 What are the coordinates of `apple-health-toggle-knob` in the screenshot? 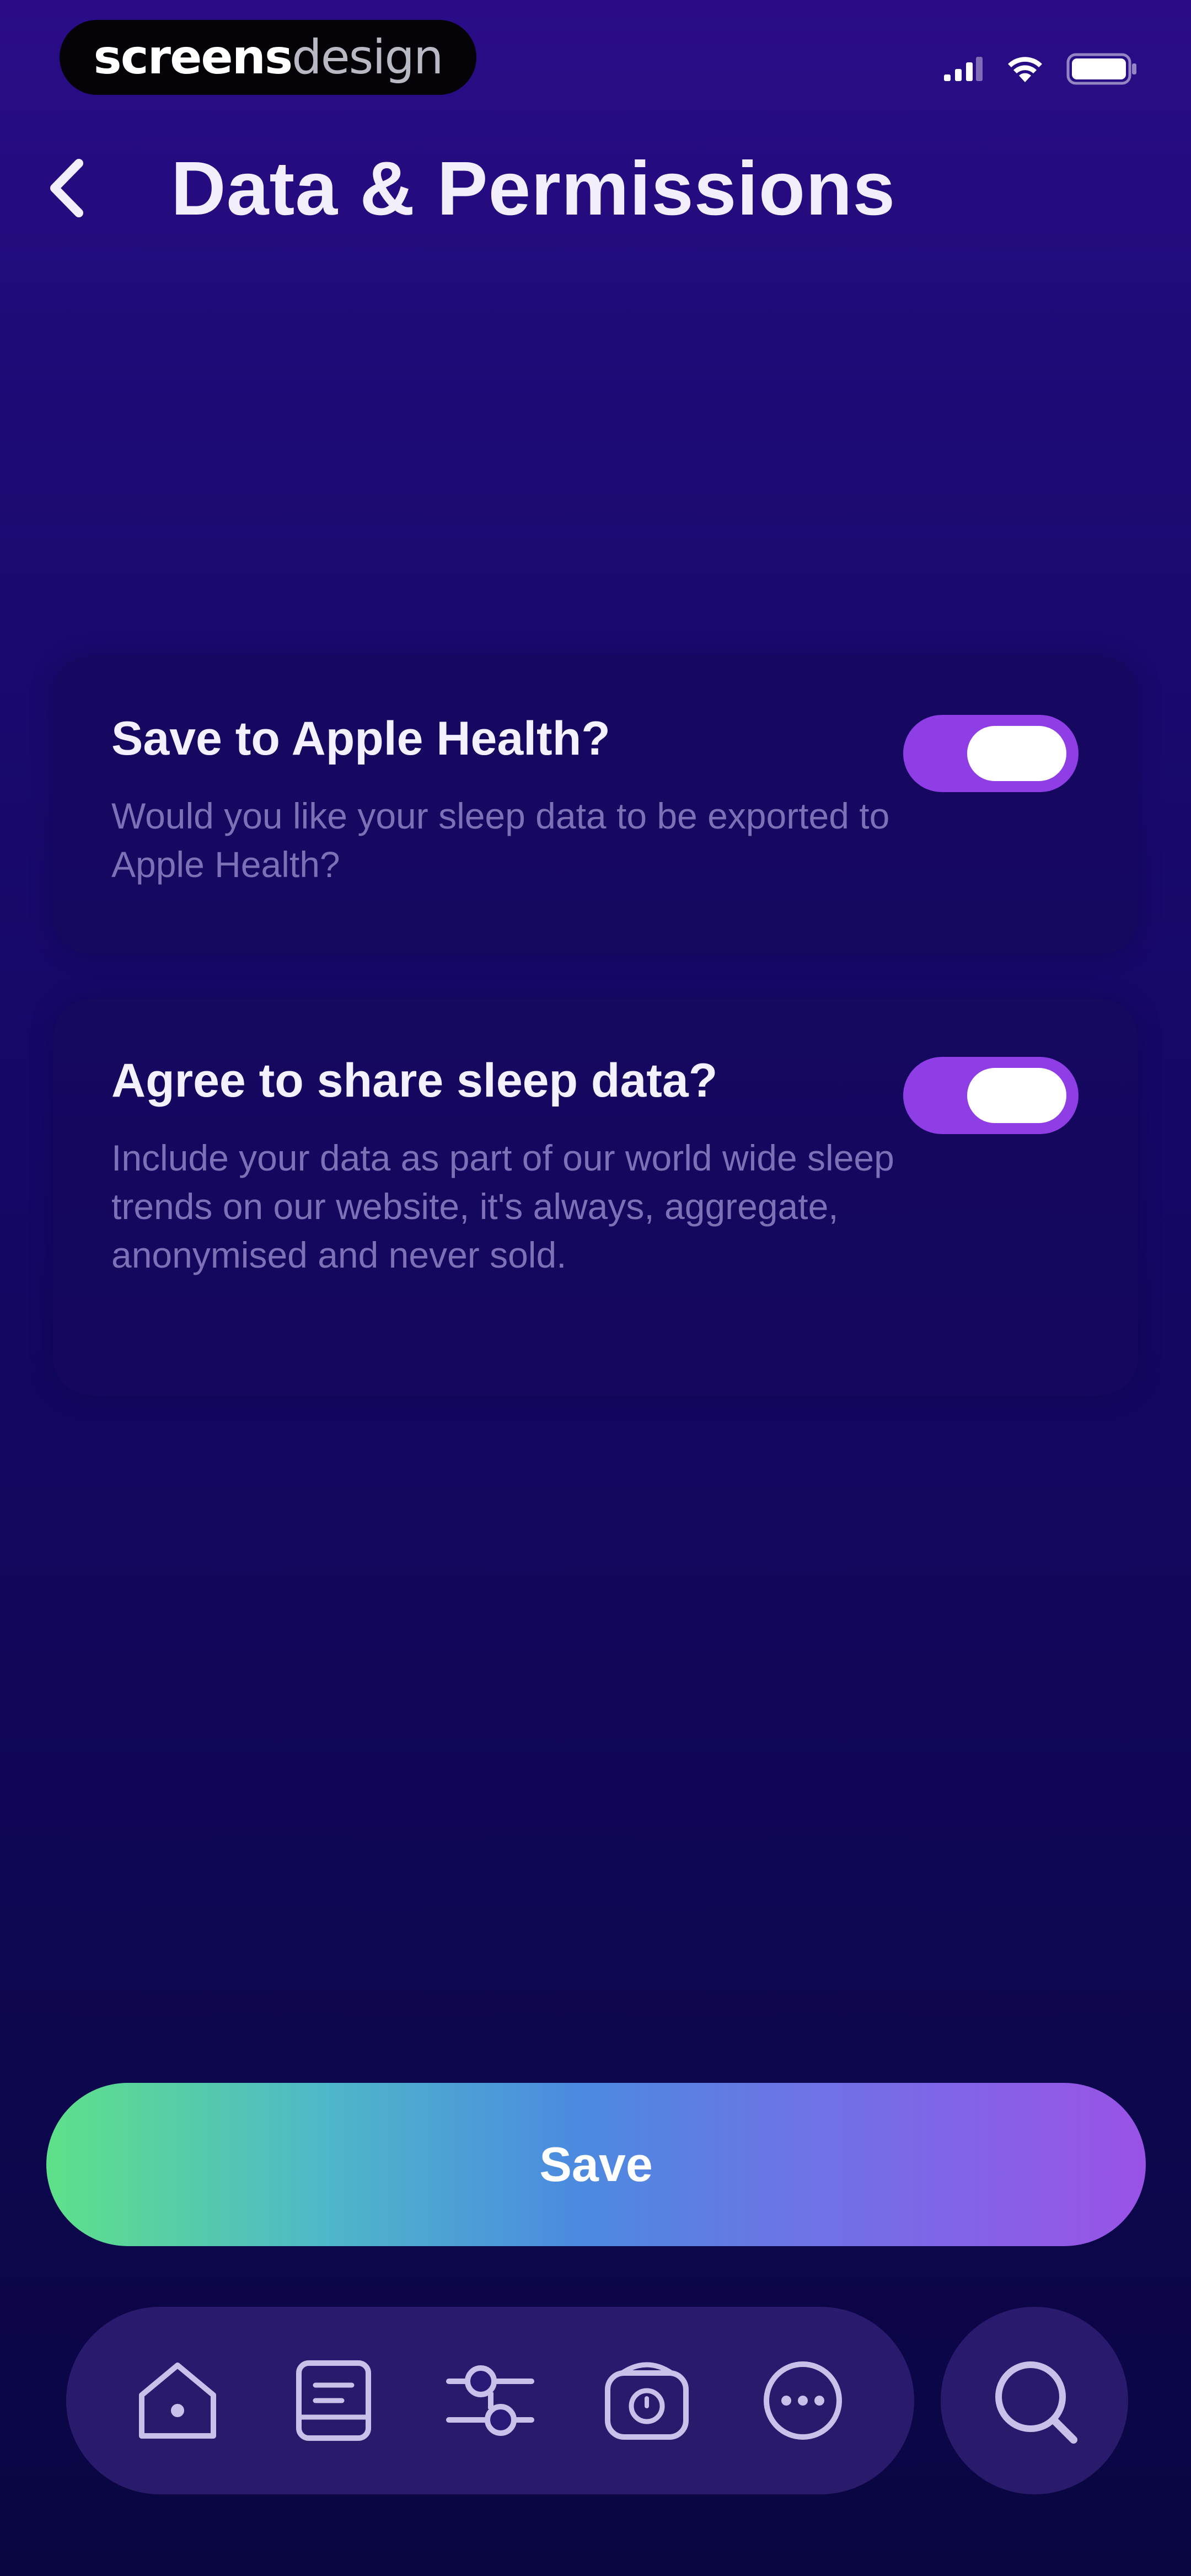 It's located at (1017, 753).